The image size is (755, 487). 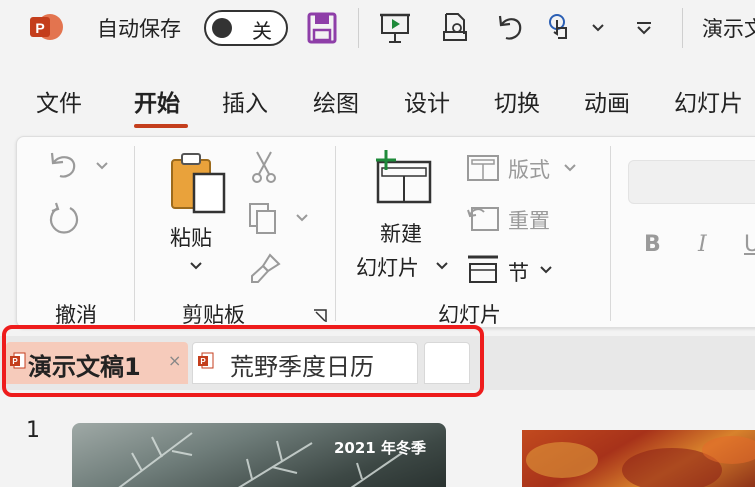 What do you see at coordinates (243, 361) in the screenshot?
I see `highlight-box` at bounding box center [243, 361].